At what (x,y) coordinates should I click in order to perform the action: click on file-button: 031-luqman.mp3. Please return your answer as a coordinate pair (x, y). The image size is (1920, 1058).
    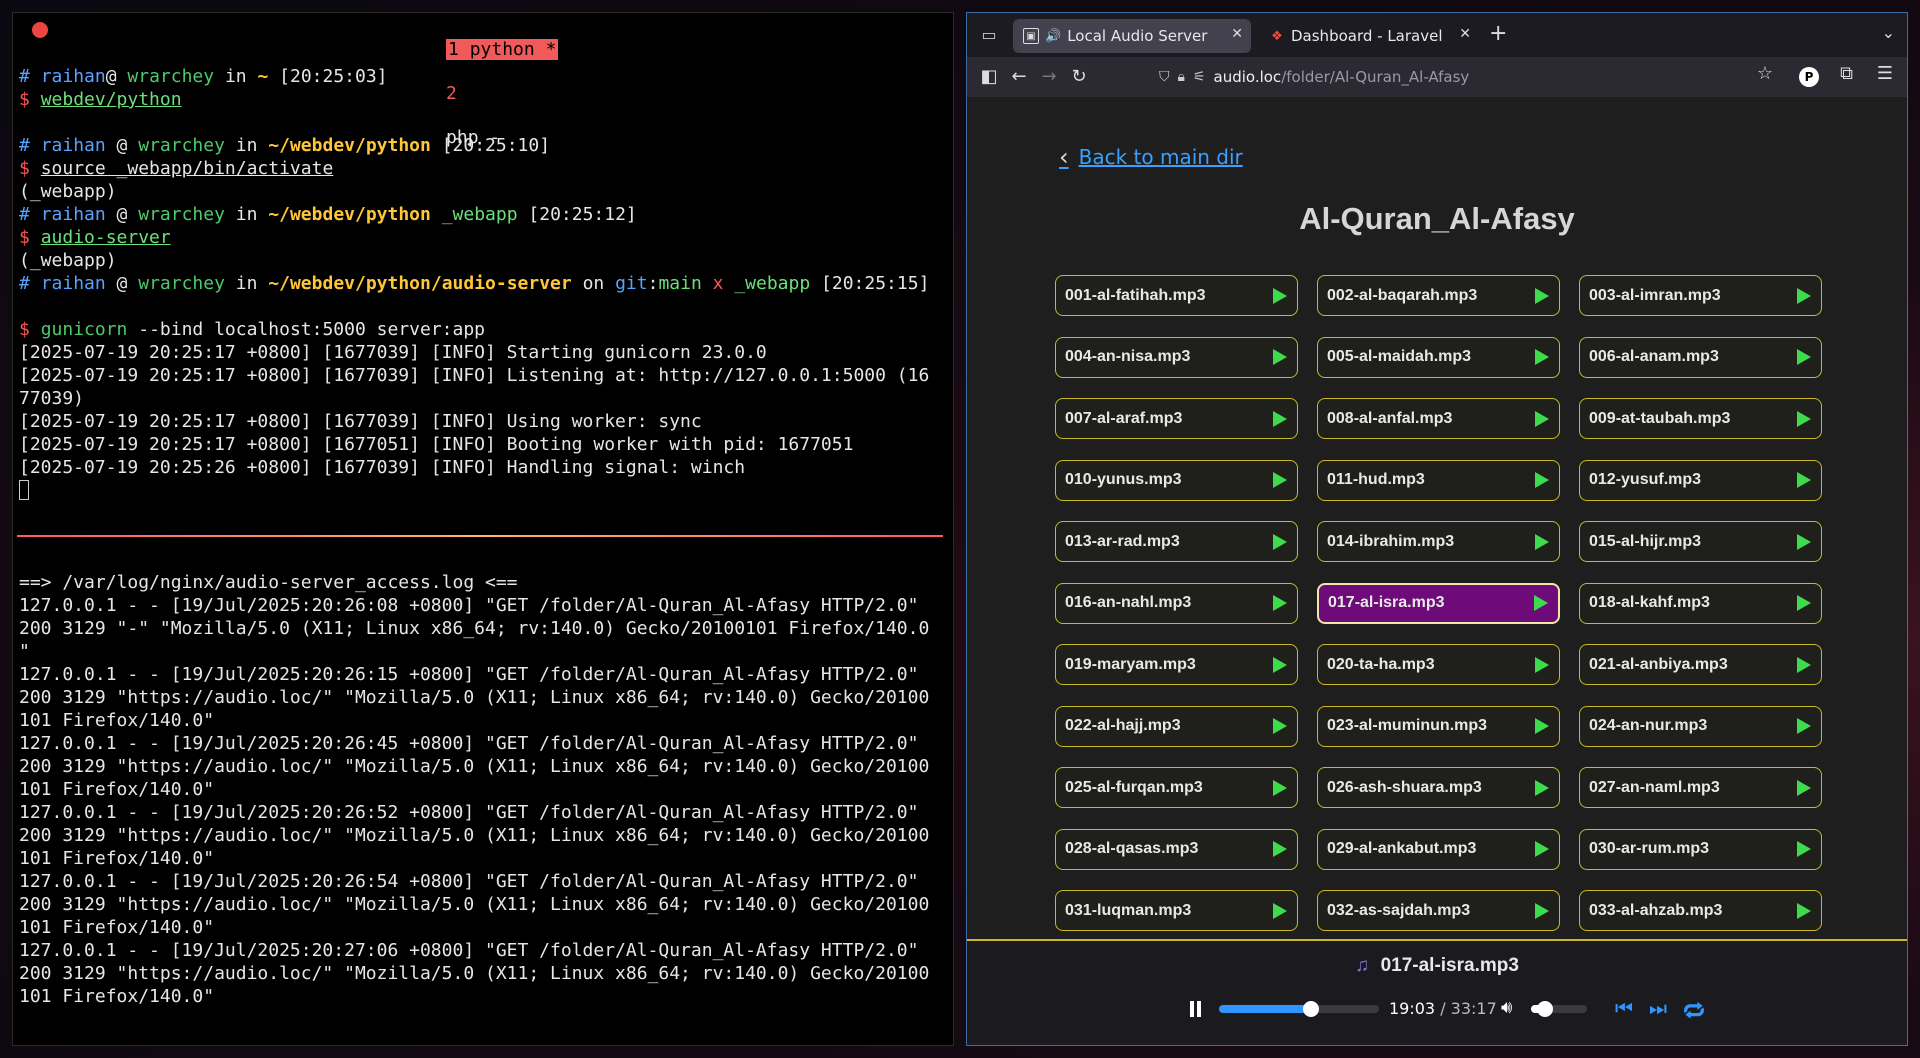
    Looking at the image, I should click on (1176, 910).